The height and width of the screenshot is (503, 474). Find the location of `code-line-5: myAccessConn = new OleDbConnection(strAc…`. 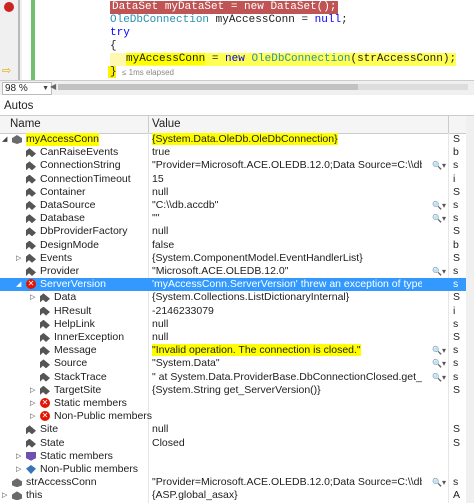

code-line-5: myAccessConn = new OleDbConnection(strAc… is located at coordinates (291, 59).